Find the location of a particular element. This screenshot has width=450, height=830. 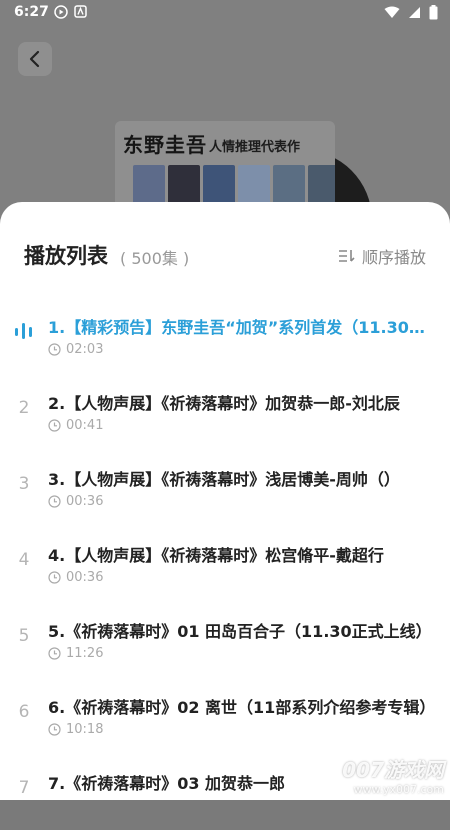

cover-title: 东野圭吾 is located at coordinates (165, 145).